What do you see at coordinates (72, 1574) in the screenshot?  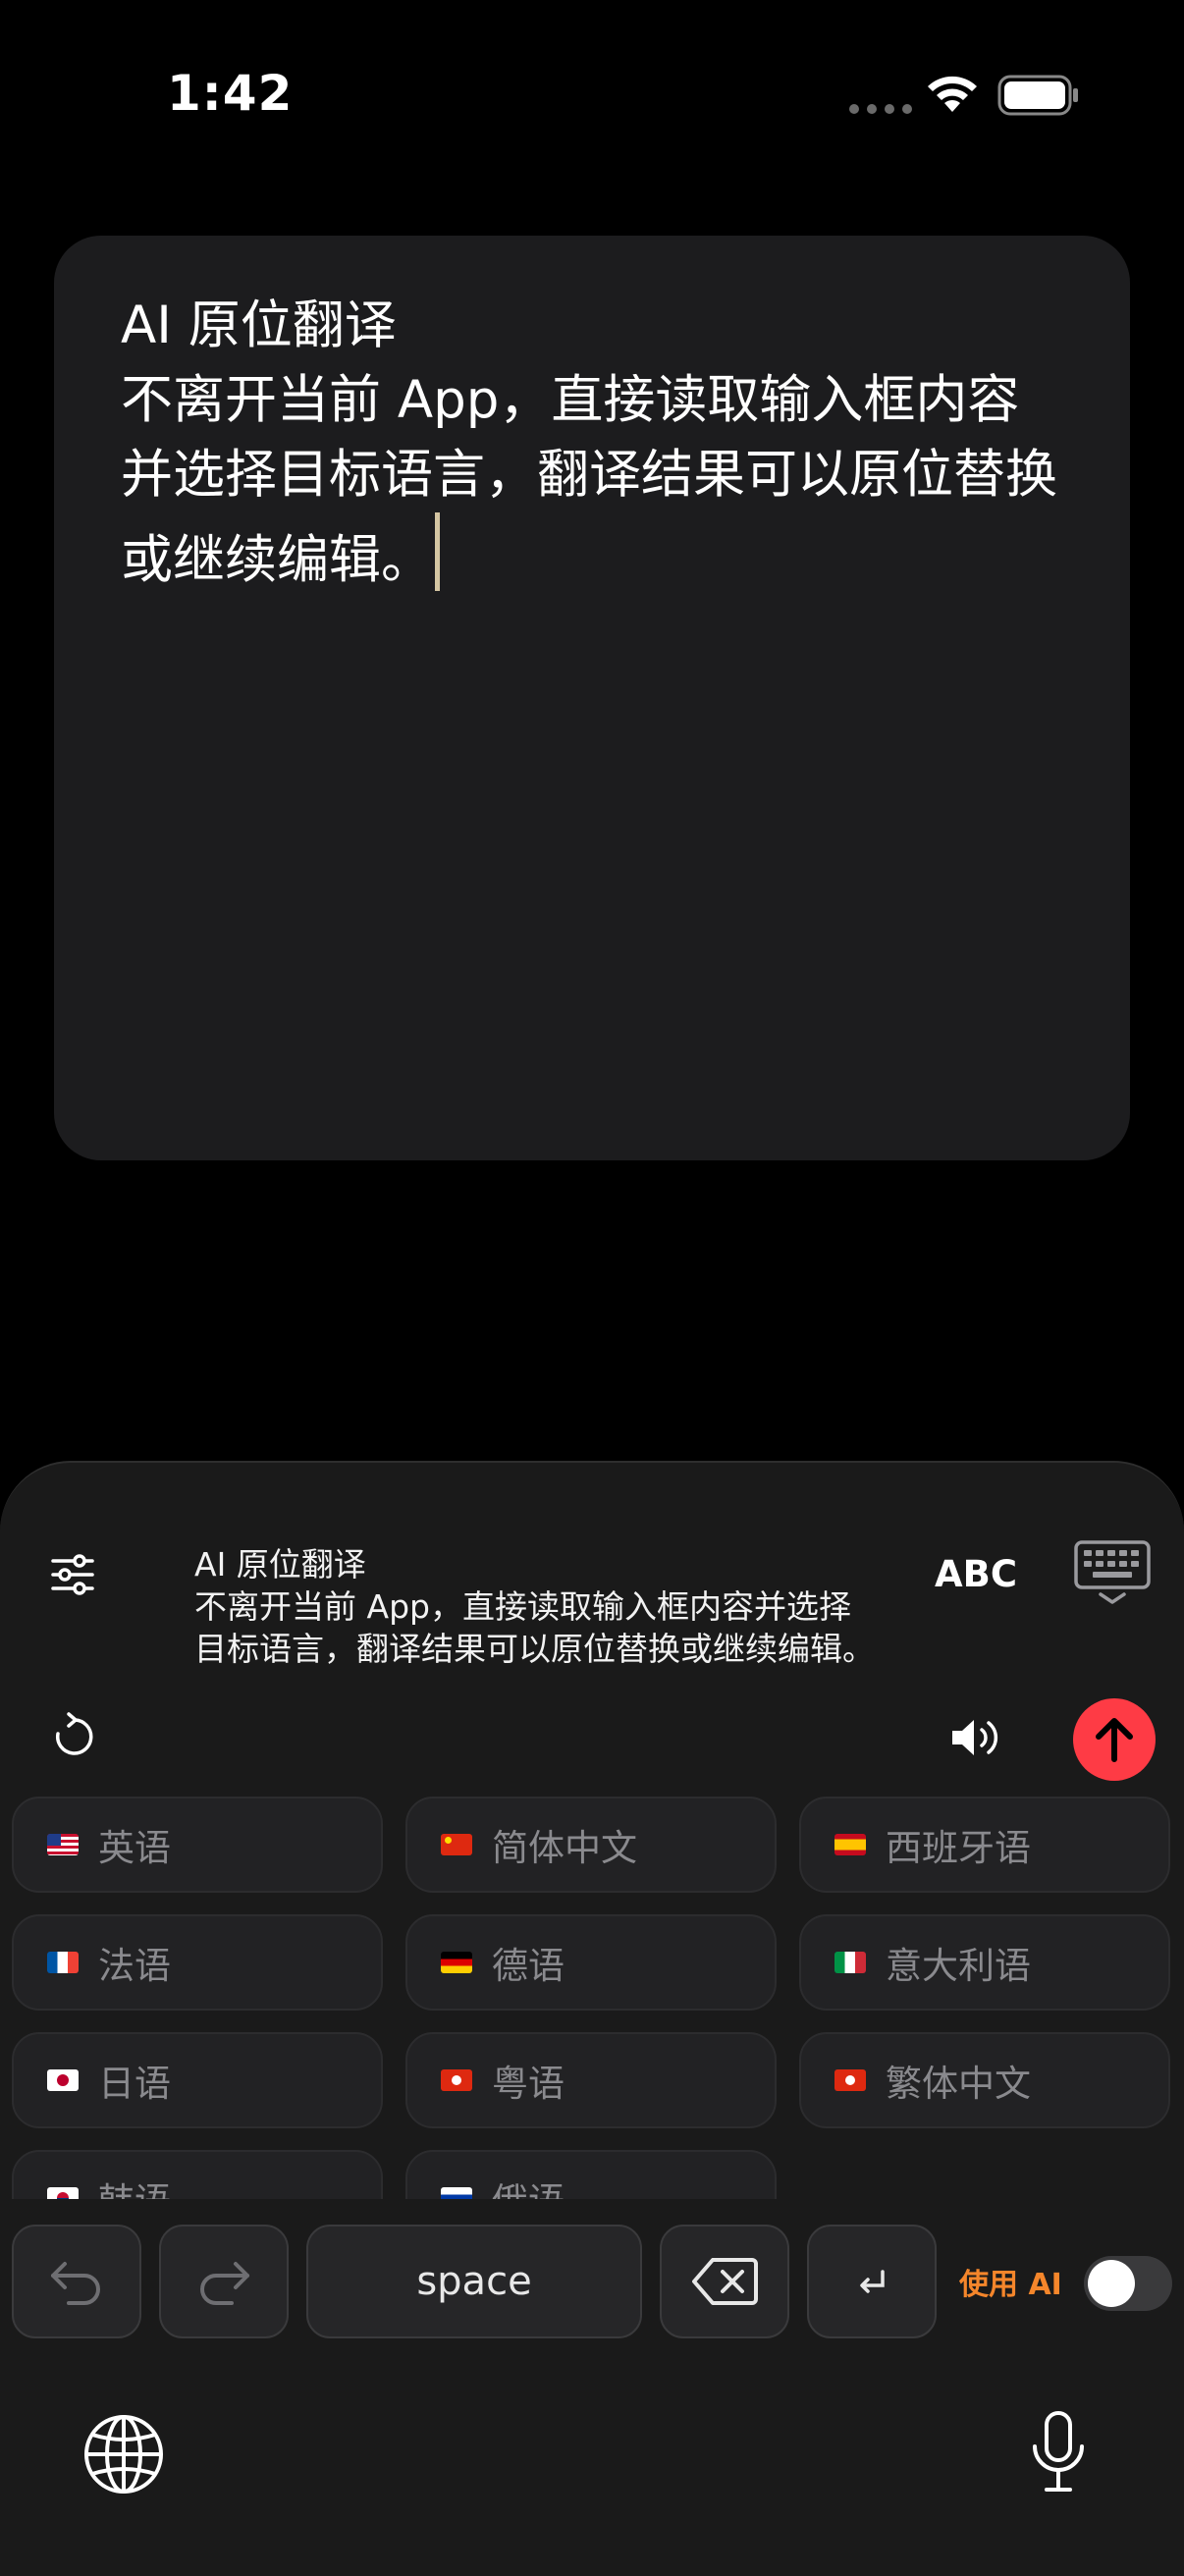 I see `sliders-icon` at bounding box center [72, 1574].